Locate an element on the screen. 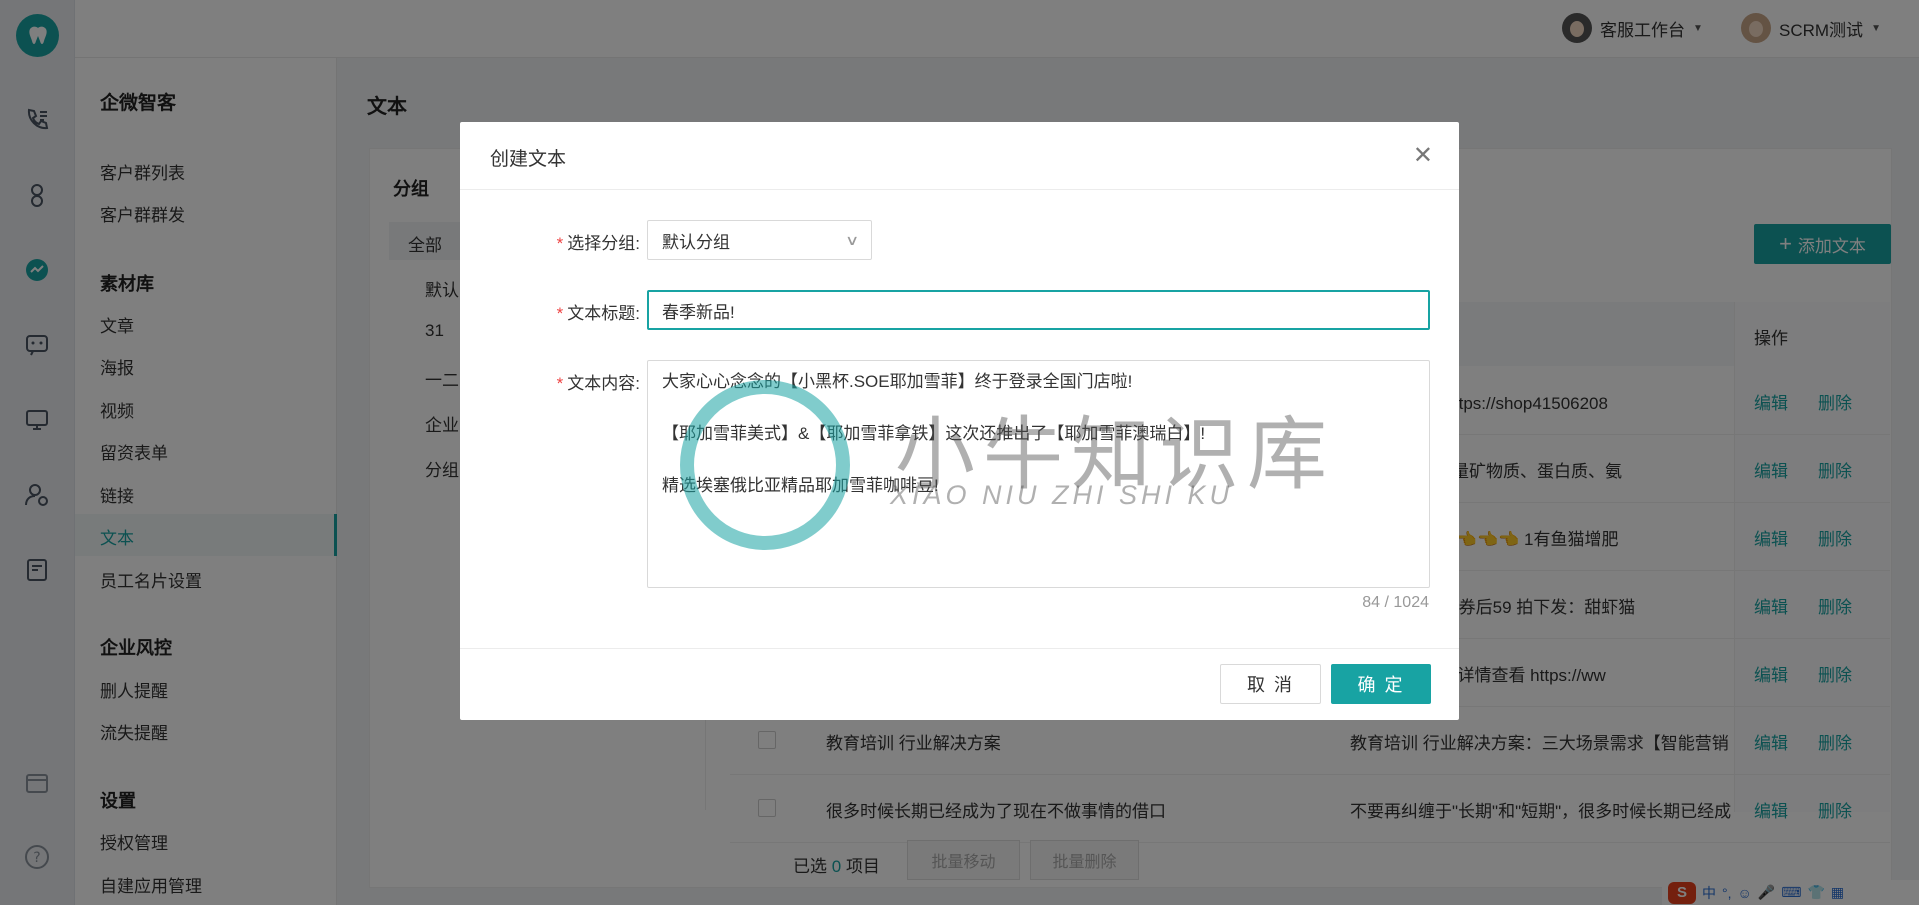  content-line: 大家心心念念的【小黑杯.SOE耶加雪菲】终于登录全国门店啦! is located at coordinates (897, 381).